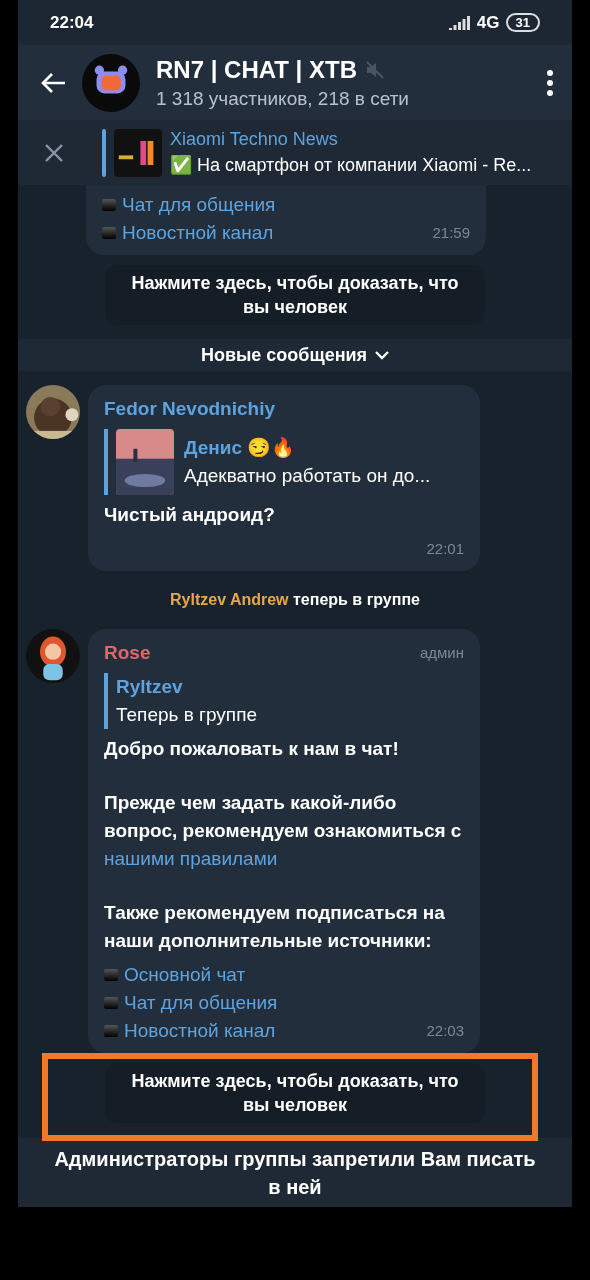 This screenshot has width=590, height=1280. What do you see at coordinates (284, 701) in the screenshot?
I see `reply-quote: Ryltzev Теперь в группе` at bounding box center [284, 701].